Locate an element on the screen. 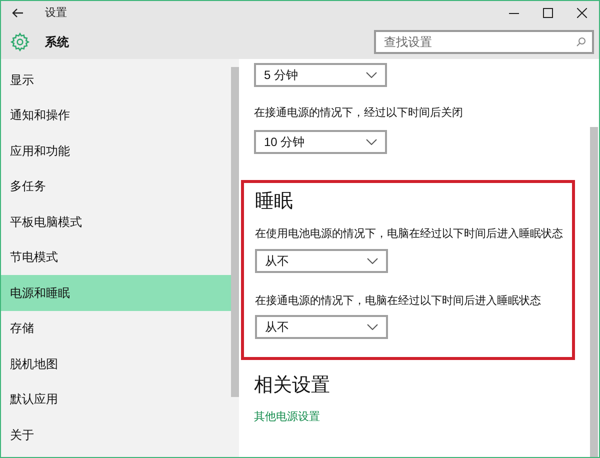  sidebar-item: 显示 is located at coordinates (116, 80).